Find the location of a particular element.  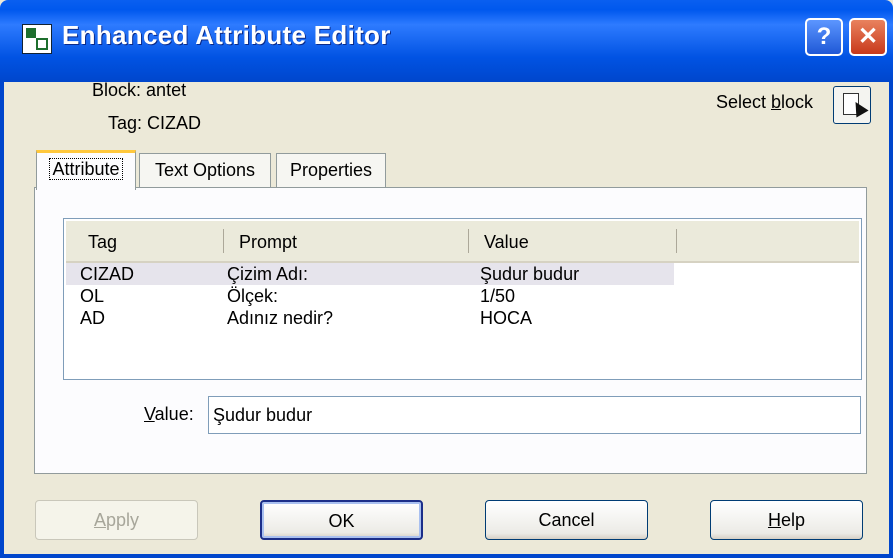

select-block-button is located at coordinates (852, 105).